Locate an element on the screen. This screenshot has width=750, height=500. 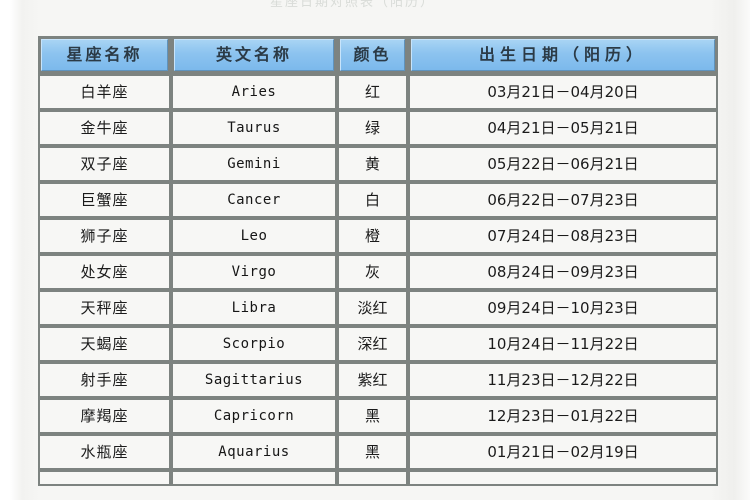
birth-date-text: 03月21日－04月20日 is located at coordinates (563, 92).